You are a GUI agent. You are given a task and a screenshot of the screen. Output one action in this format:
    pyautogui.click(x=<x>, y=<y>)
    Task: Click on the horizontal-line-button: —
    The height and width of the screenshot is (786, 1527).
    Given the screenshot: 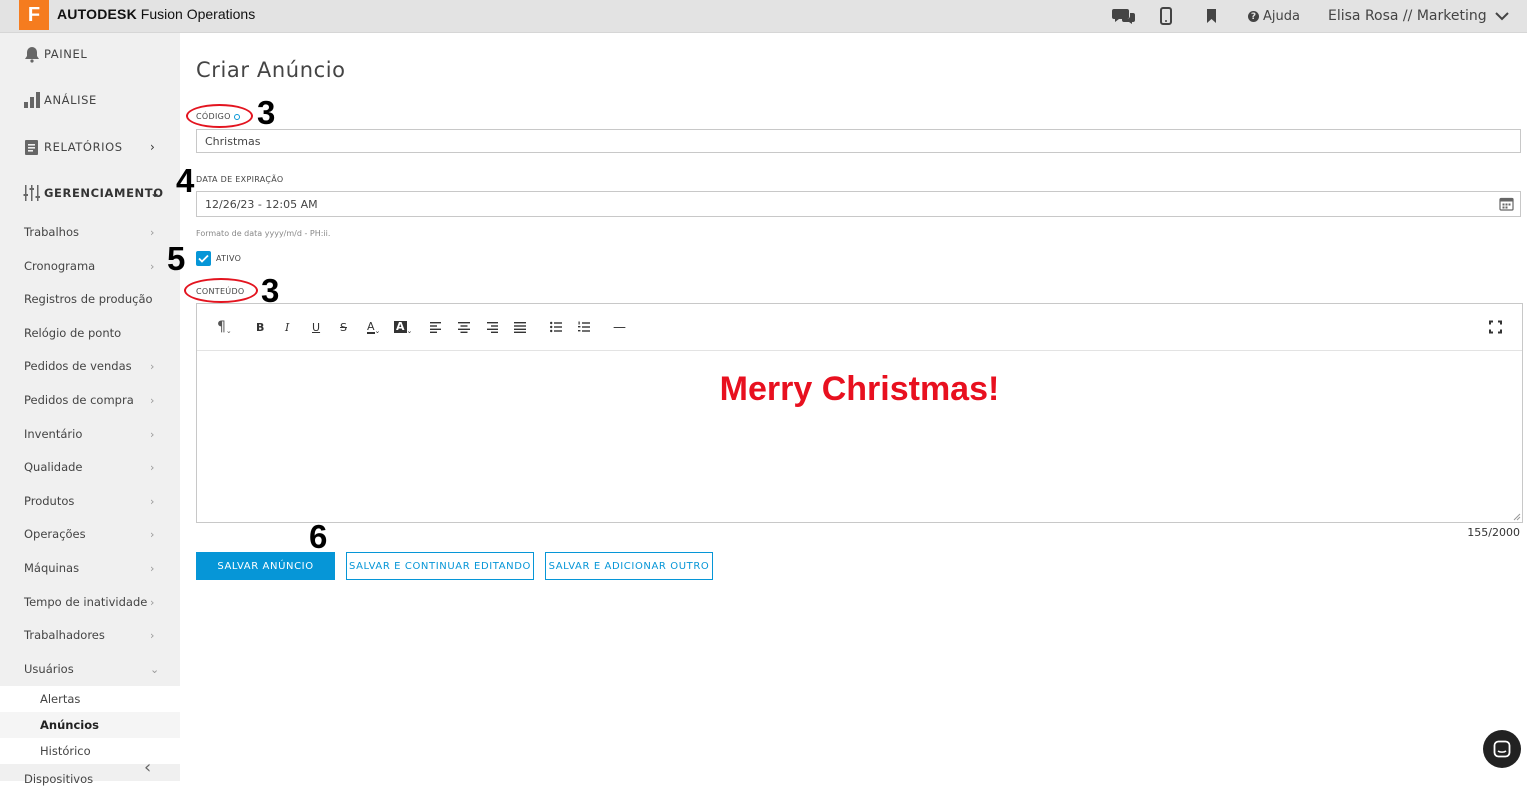 What is the action you would take?
    pyautogui.click(x=619, y=327)
    